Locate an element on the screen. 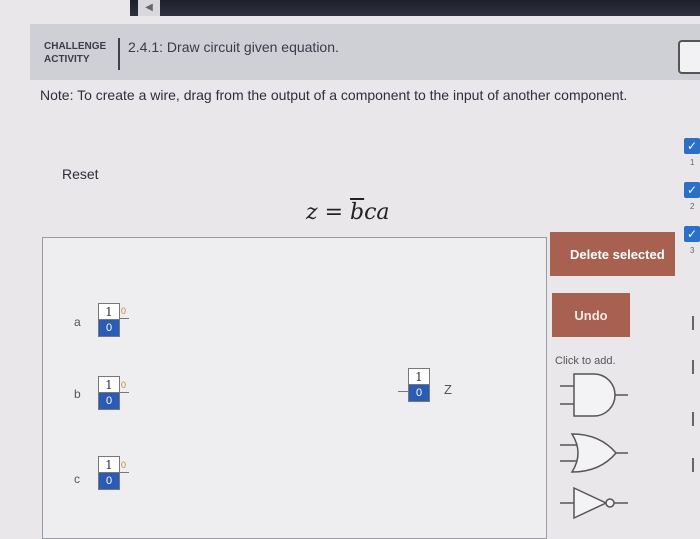 The width and height of the screenshot is (700, 539). level-number: 2 is located at coordinates (692, 206).